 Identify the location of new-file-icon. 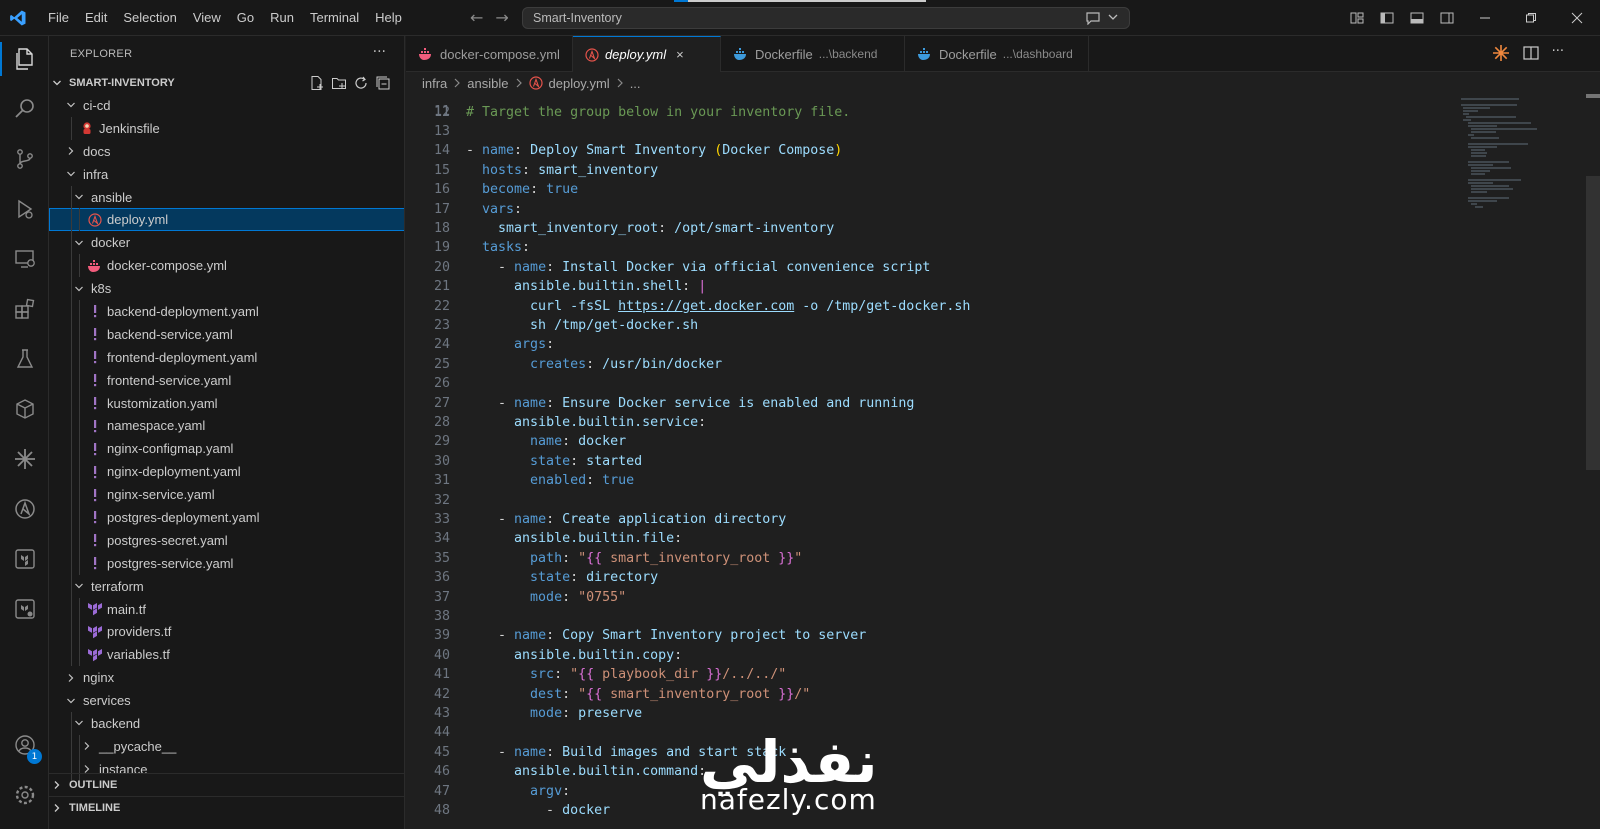
(317, 84).